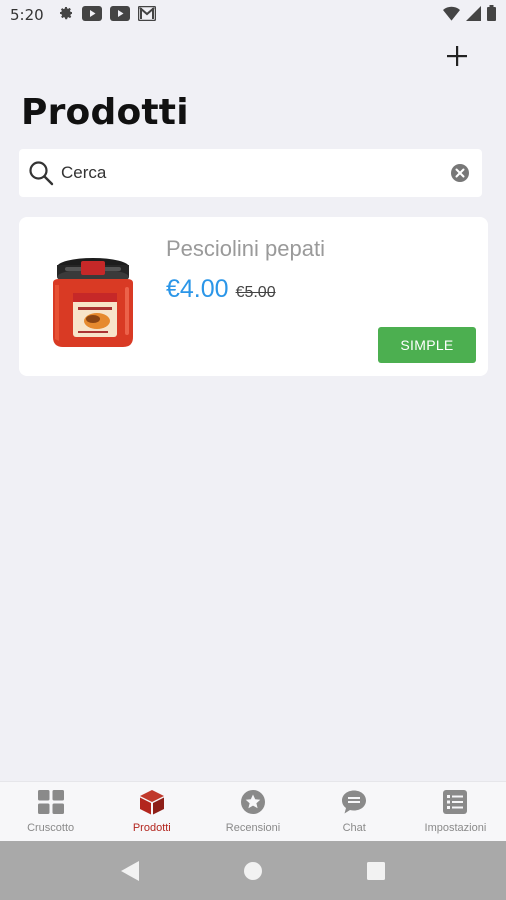  What do you see at coordinates (460, 173) in the screenshot?
I see `clear-search-icon` at bounding box center [460, 173].